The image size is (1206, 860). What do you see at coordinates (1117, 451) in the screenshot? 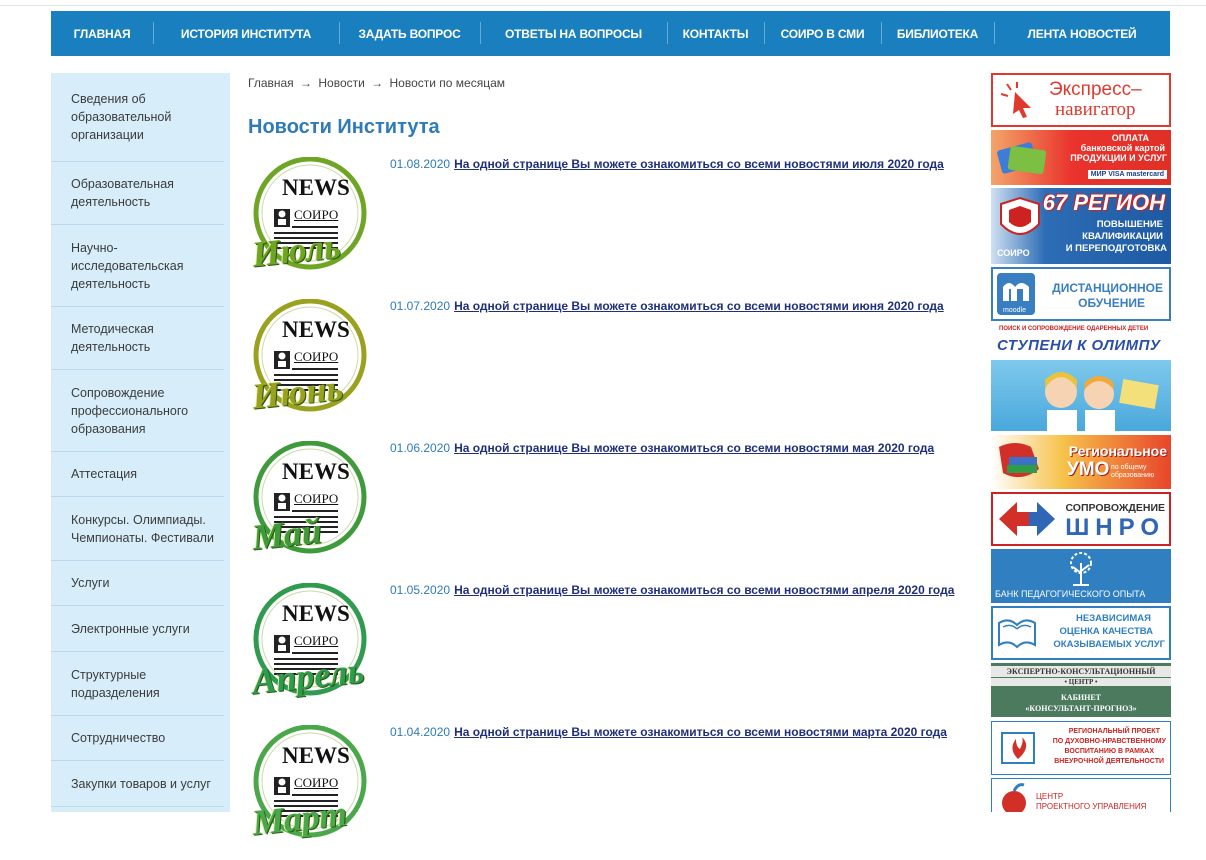
I see `banner-umo-line1: Региональное` at bounding box center [1117, 451].